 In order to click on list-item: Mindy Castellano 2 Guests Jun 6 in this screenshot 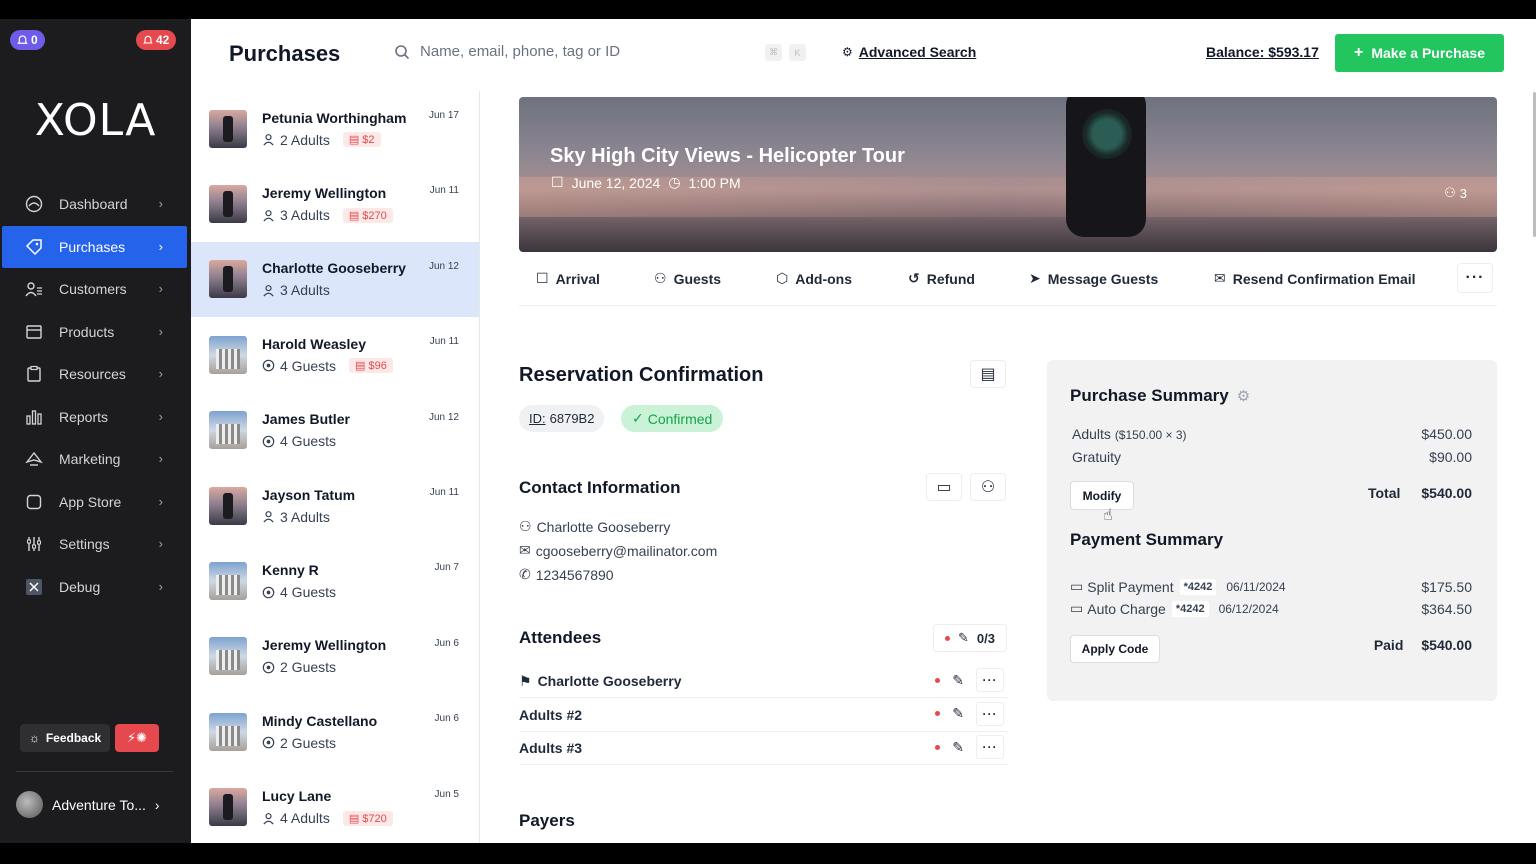, I will do `click(335, 731)`.